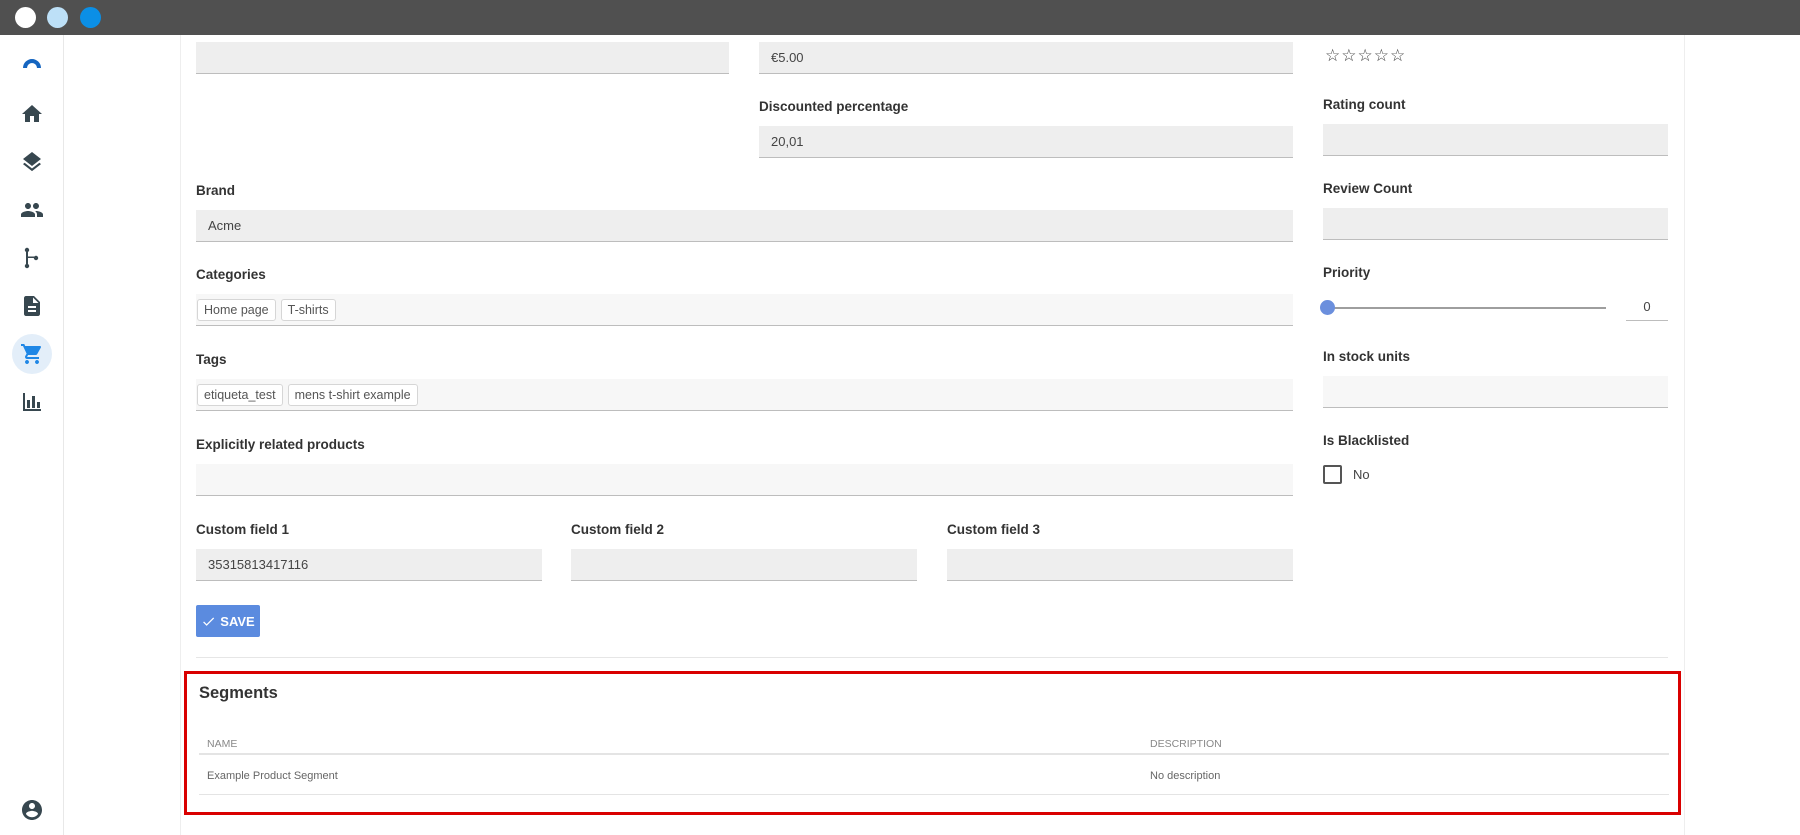  What do you see at coordinates (1361, 474) in the screenshot?
I see `is-blacklisted-option-label: No` at bounding box center [1361, 474].